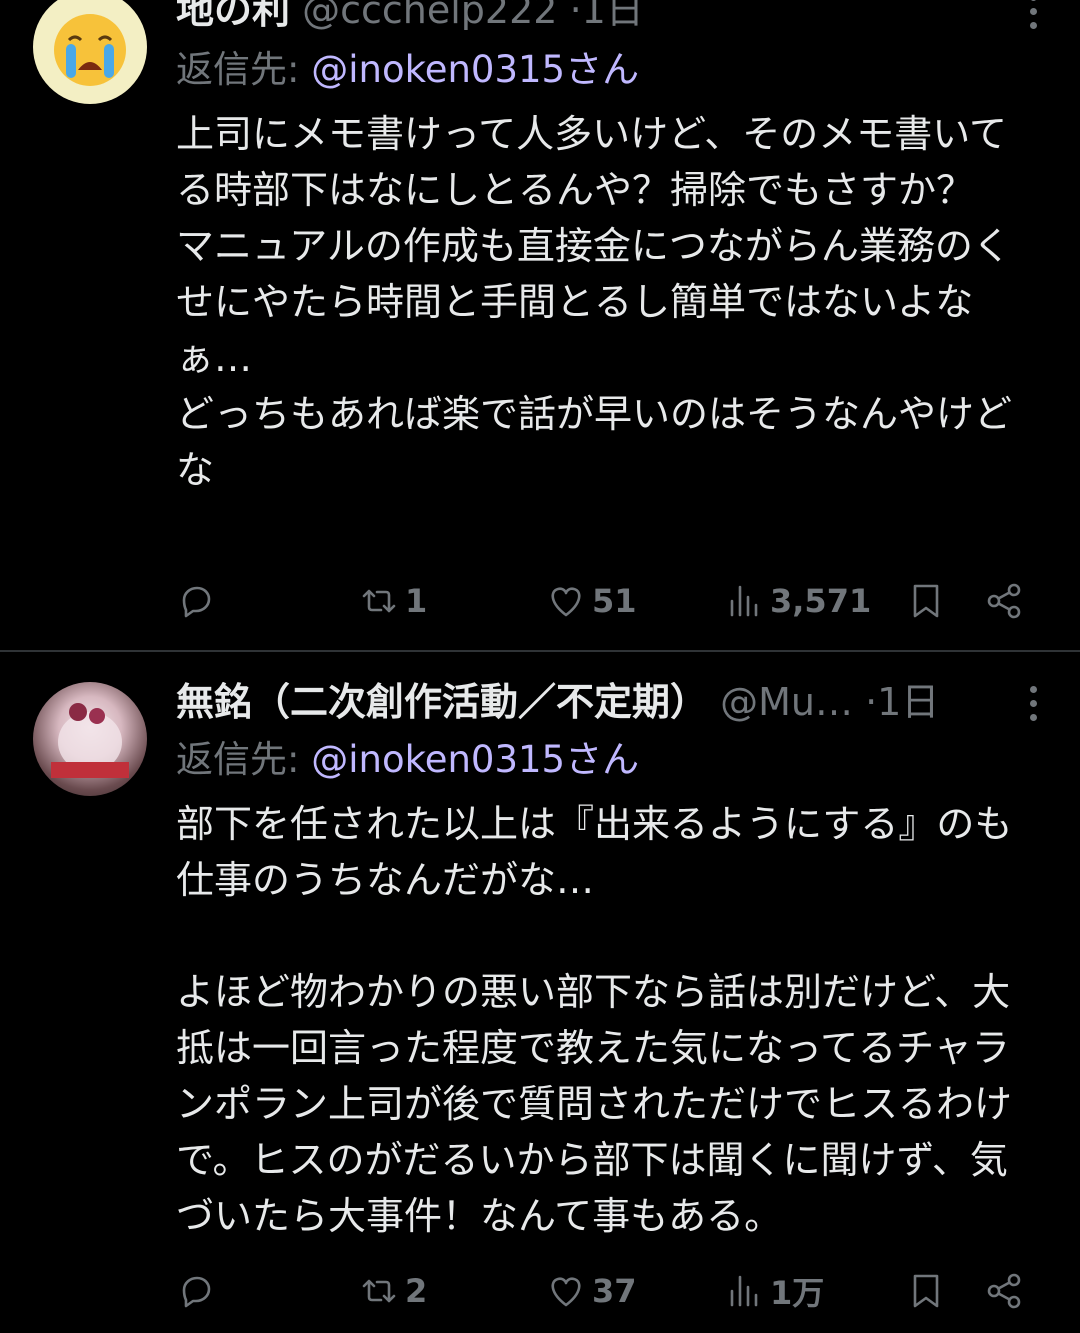  I want to click on tweet-header: 地の利 @ccchelp222 ·1日, so click(583, 15).